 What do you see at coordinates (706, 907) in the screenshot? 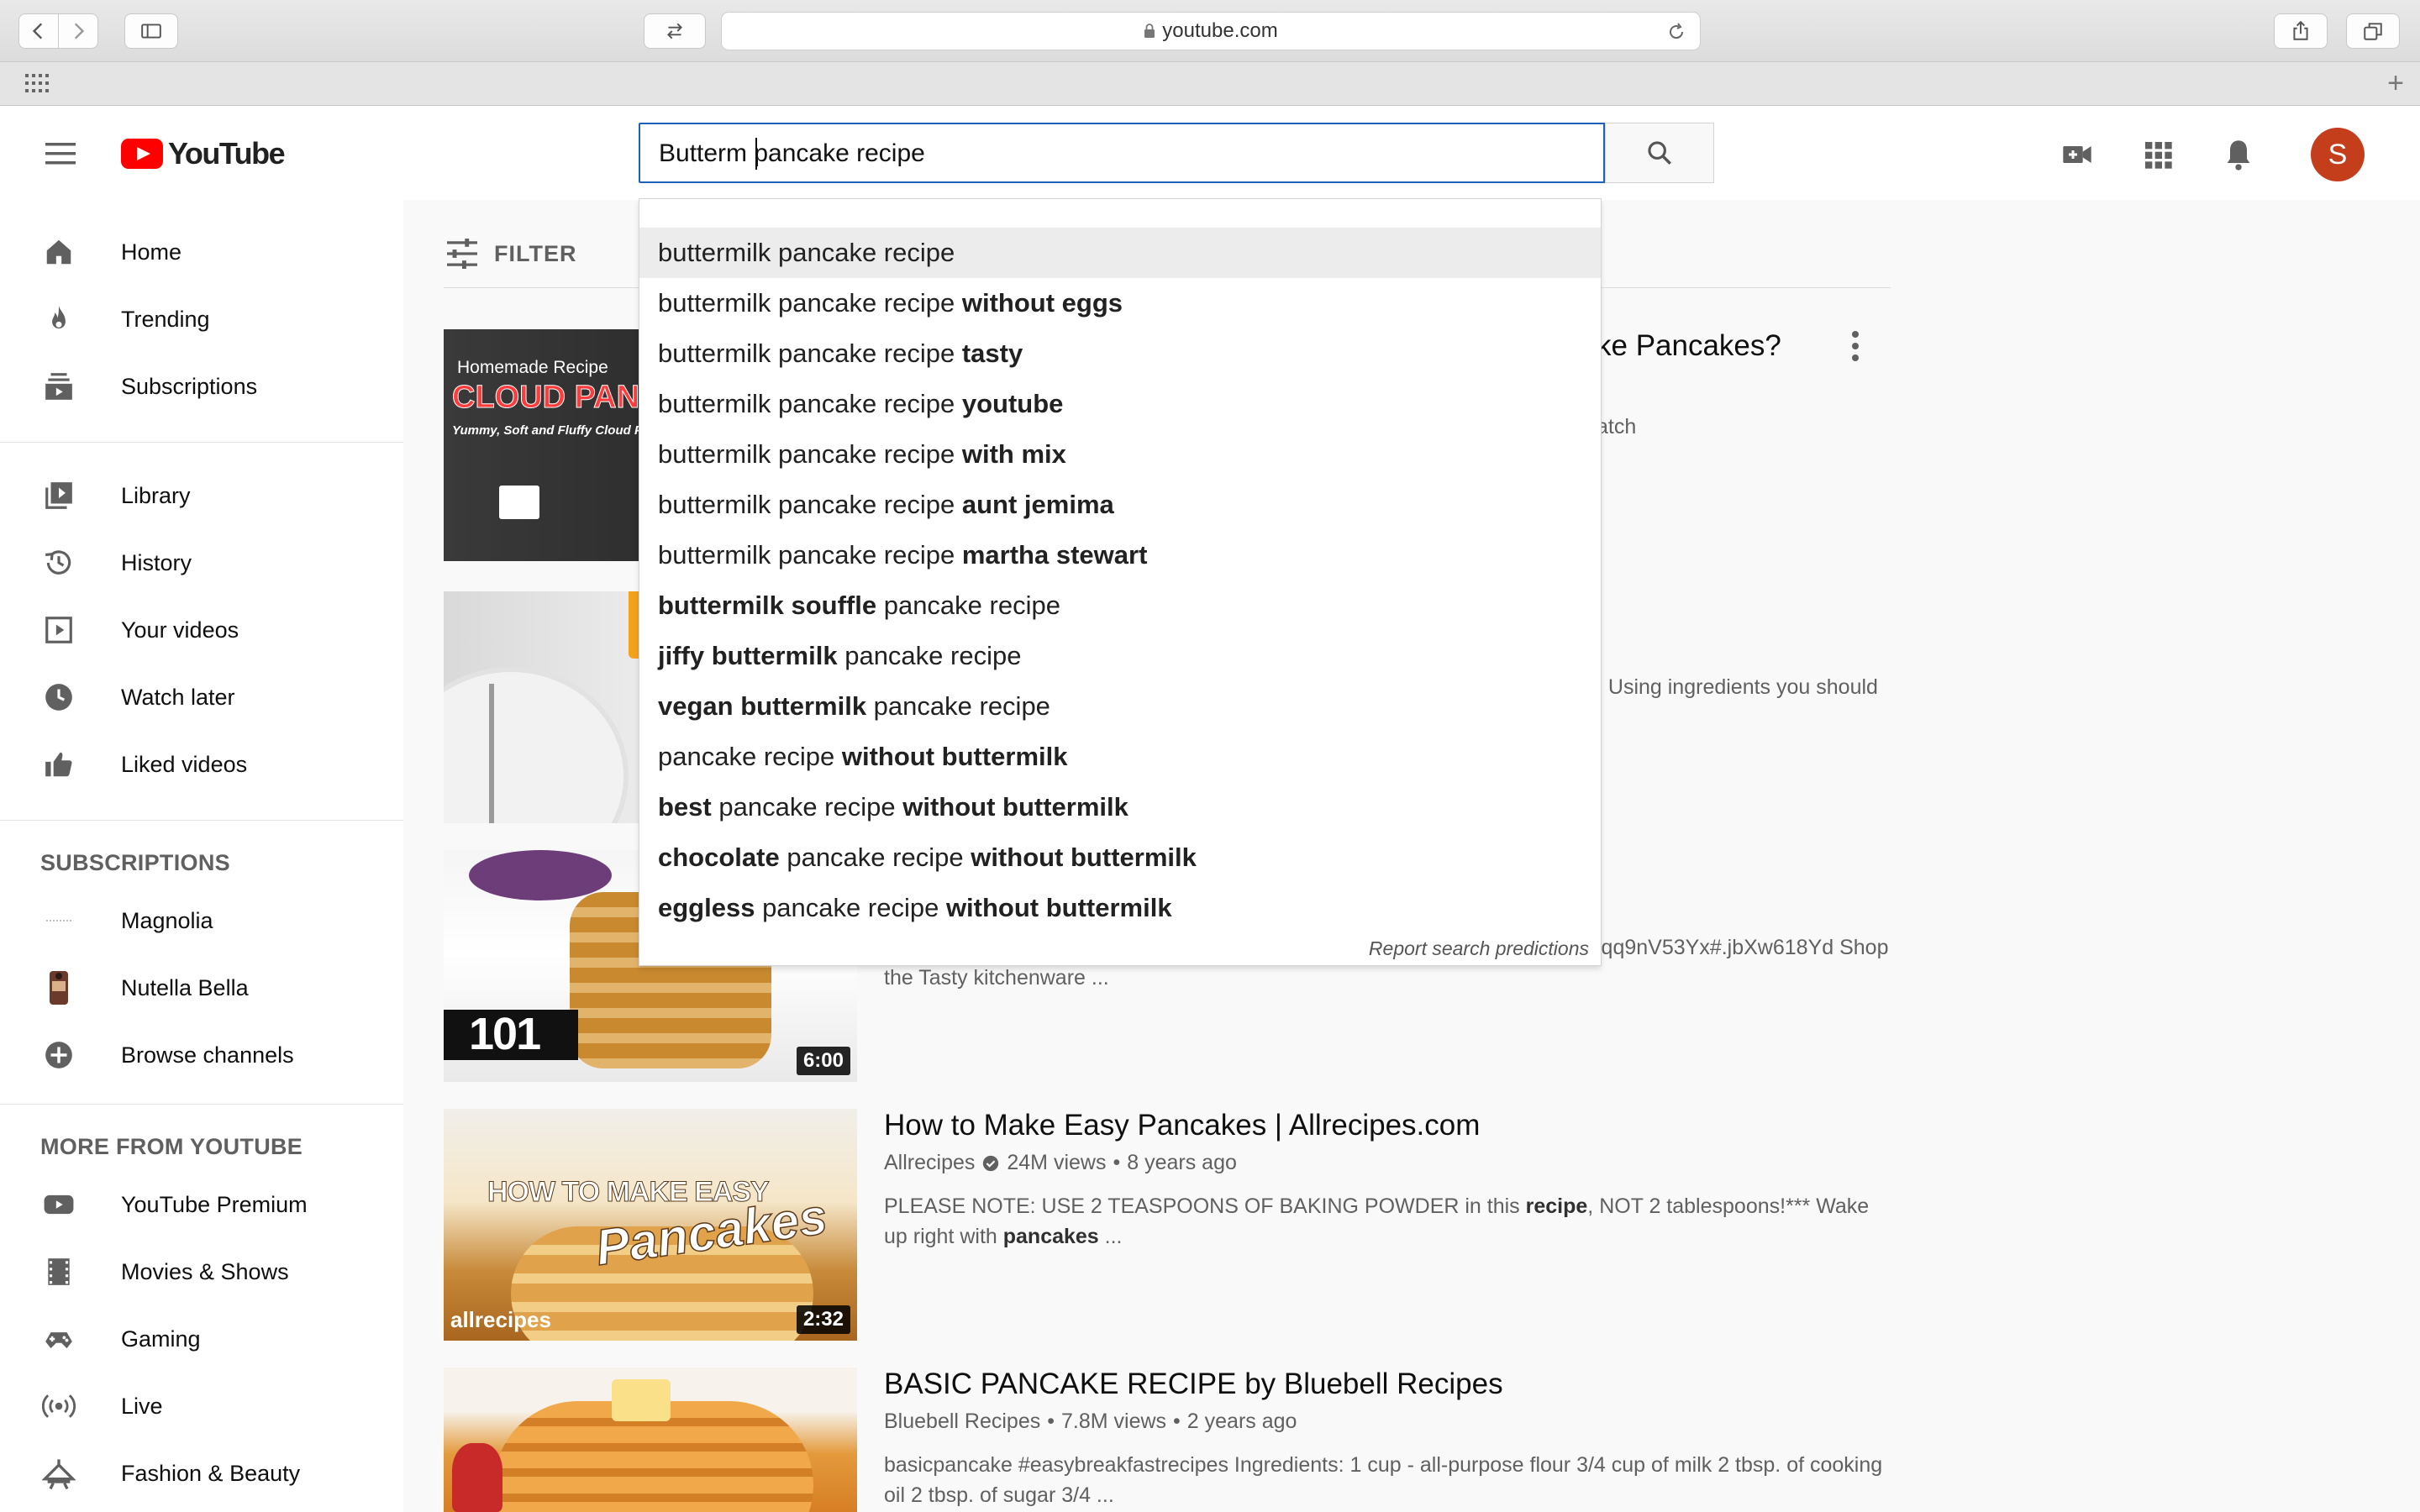
I see `suggestion-completion: eggless` at bounding box center [706, 907].